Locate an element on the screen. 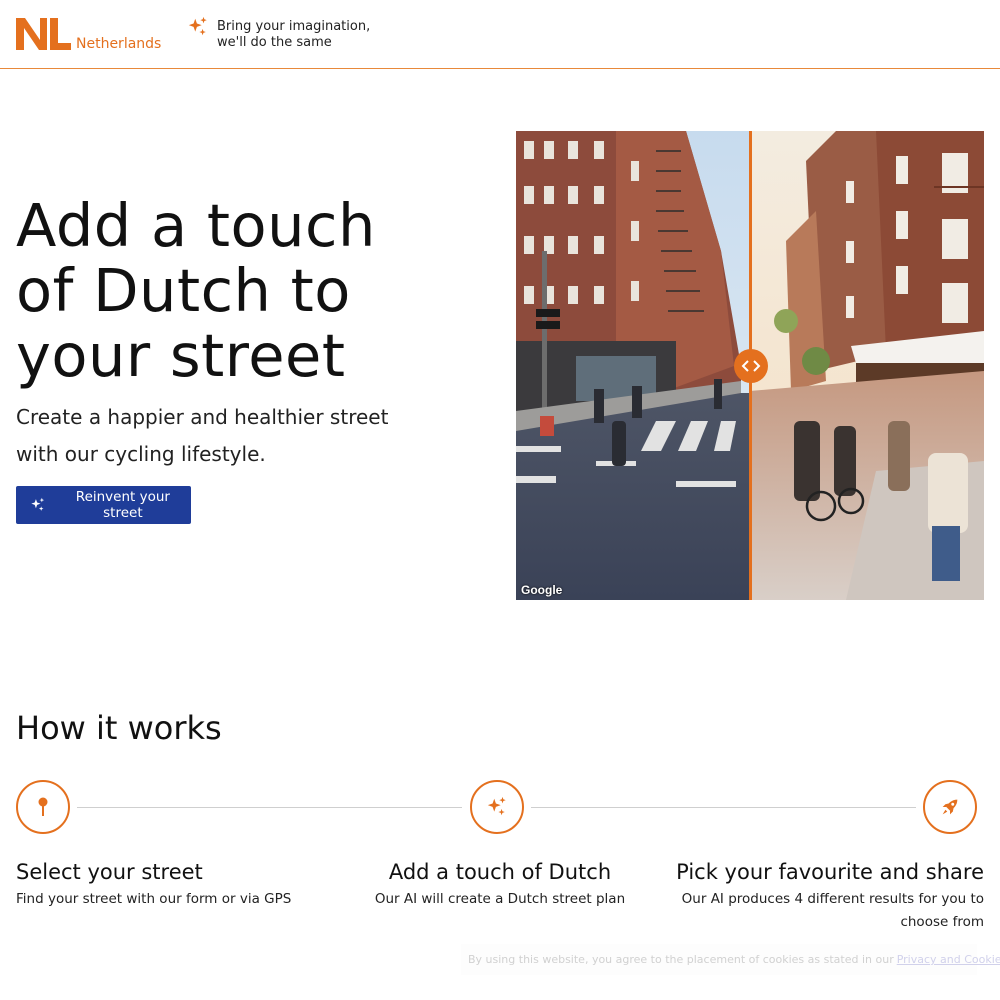  reinvent-street-button: Reinvent your street is located at coordinates (103, 505).